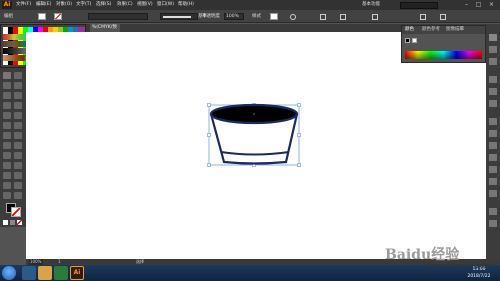  Describe the element at coordinates (7, 135) in the screenshot. I see `width-tool-icon` at that location.